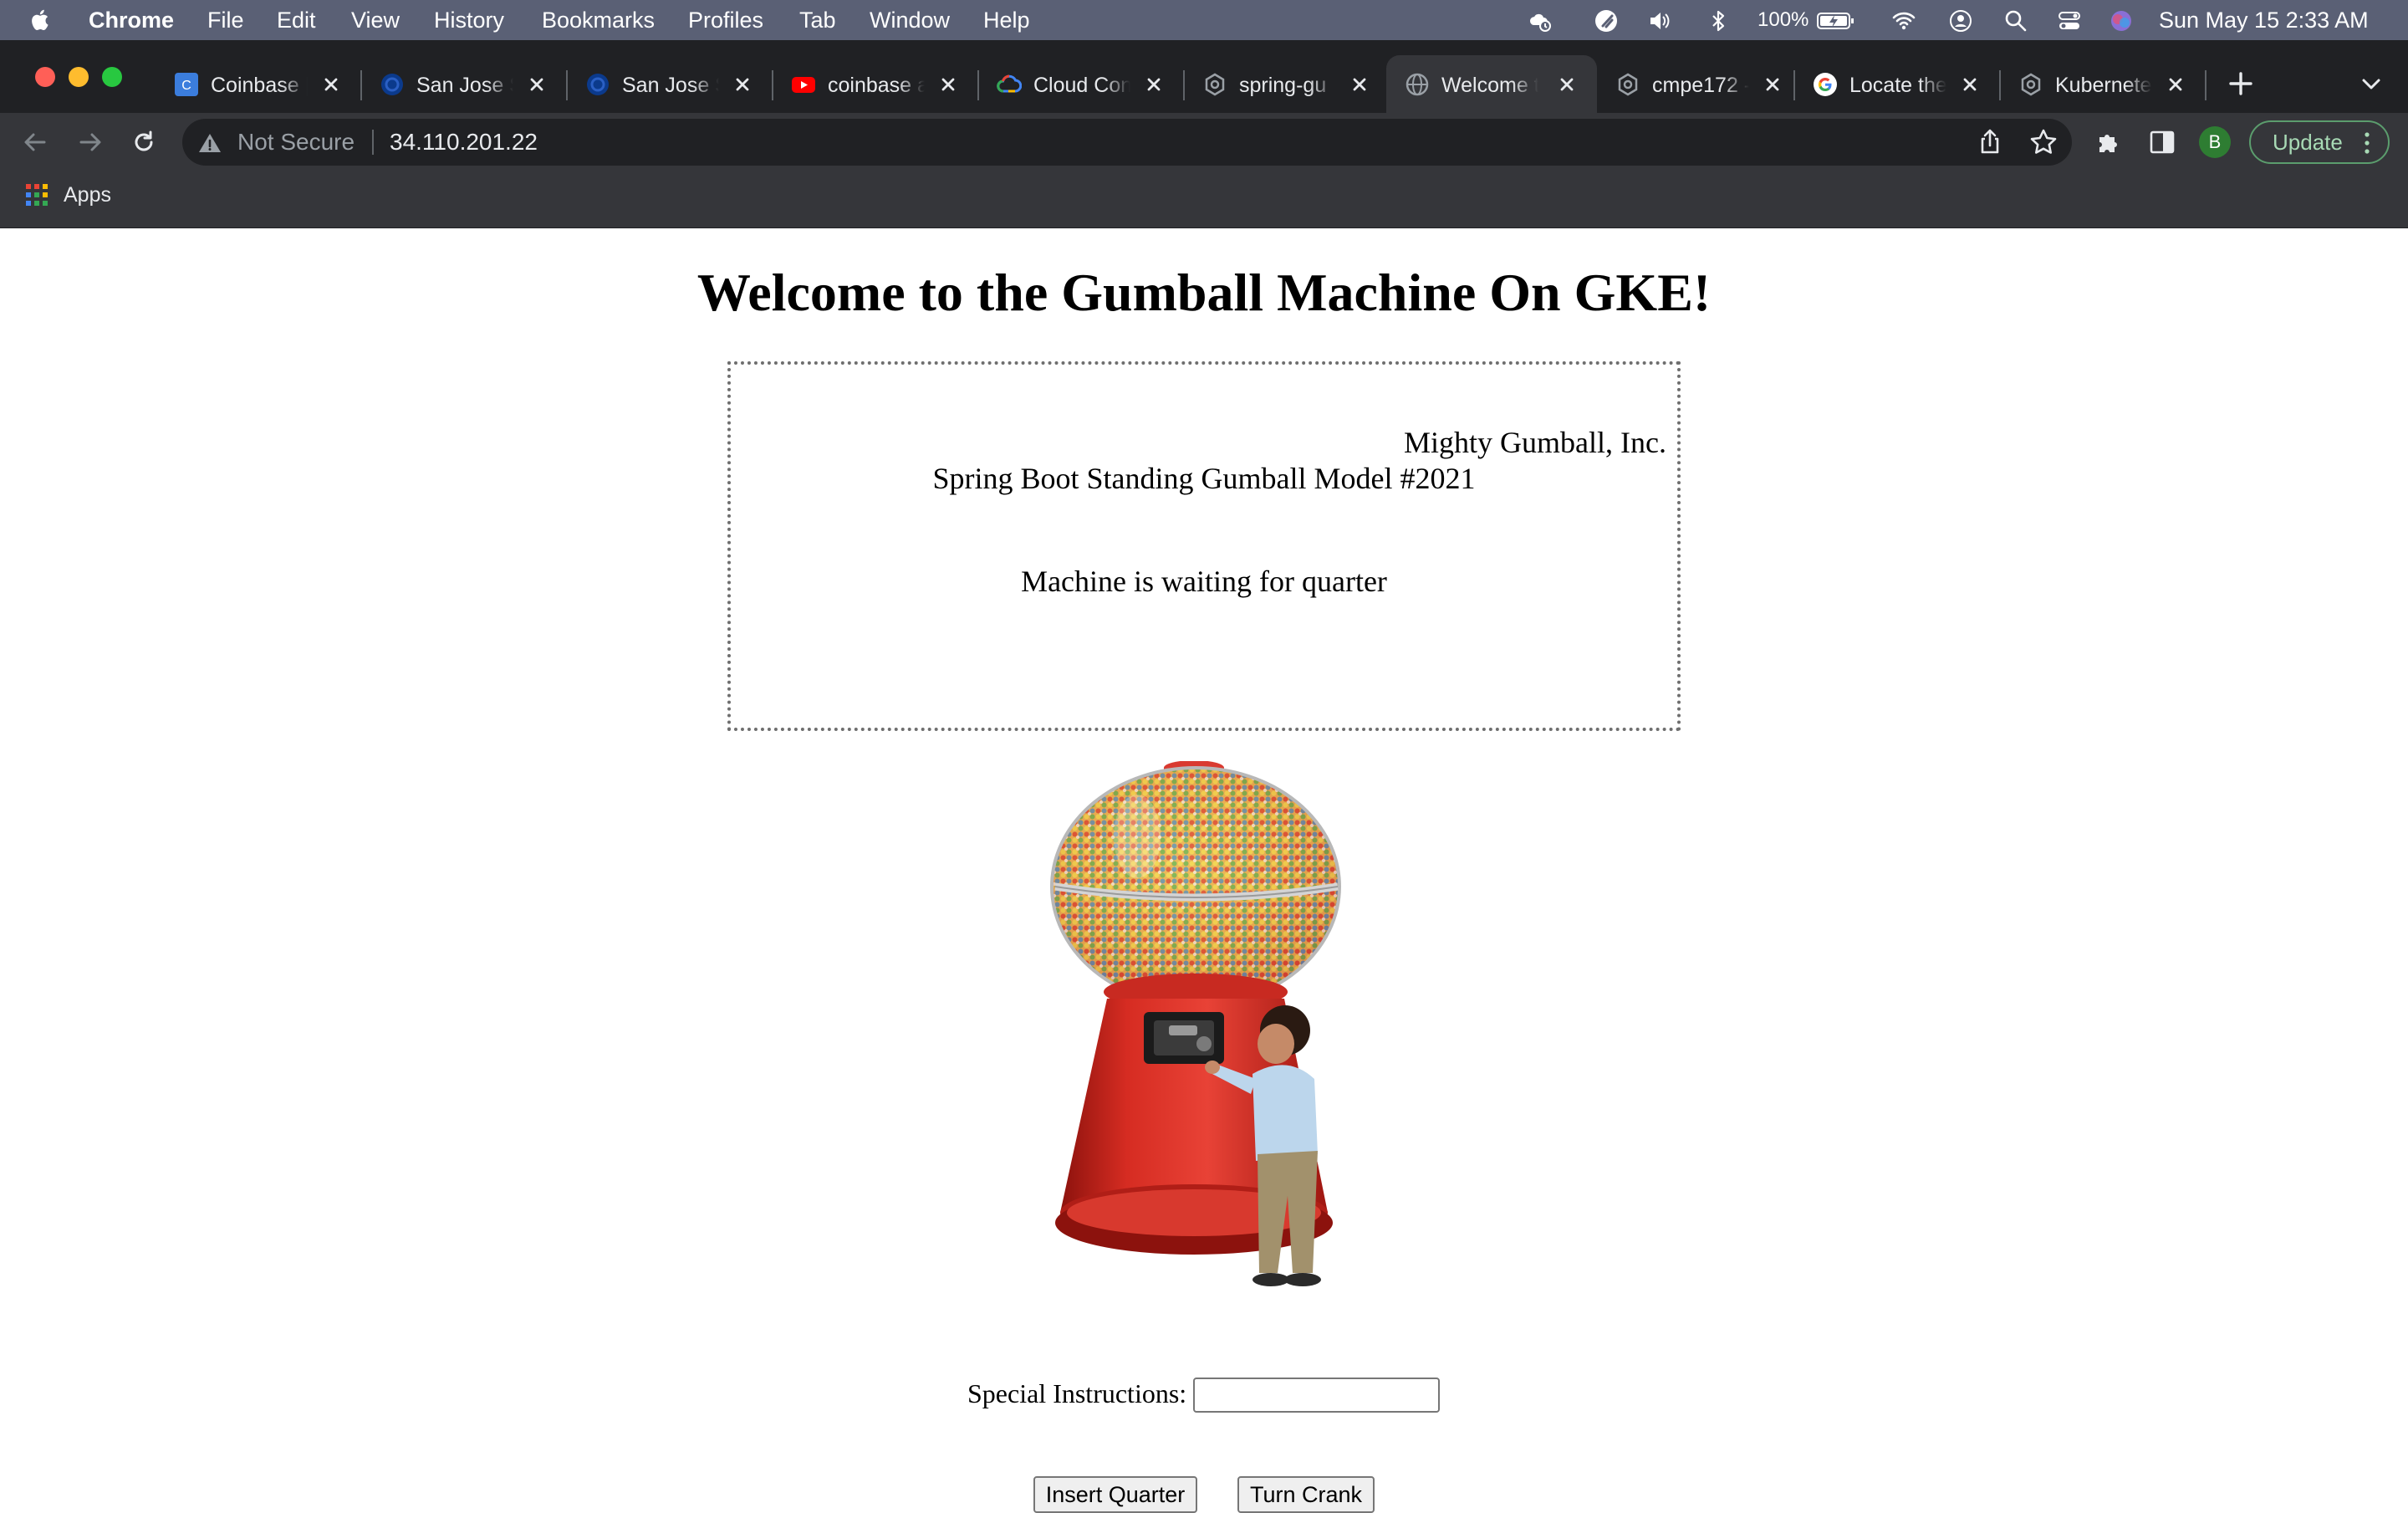 The image size is (2408, 1513). I want to click on tab-search-chevron-down-icon, so click(2371, 84).